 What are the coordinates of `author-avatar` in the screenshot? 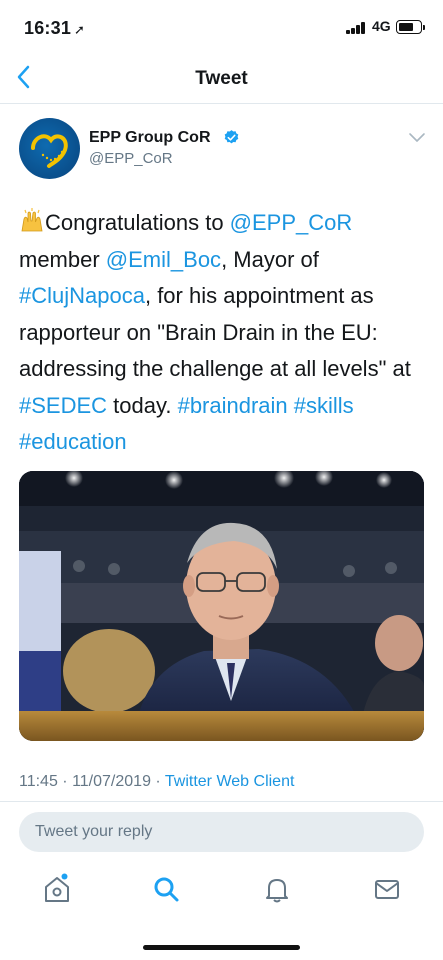 It's located at (49, 148).